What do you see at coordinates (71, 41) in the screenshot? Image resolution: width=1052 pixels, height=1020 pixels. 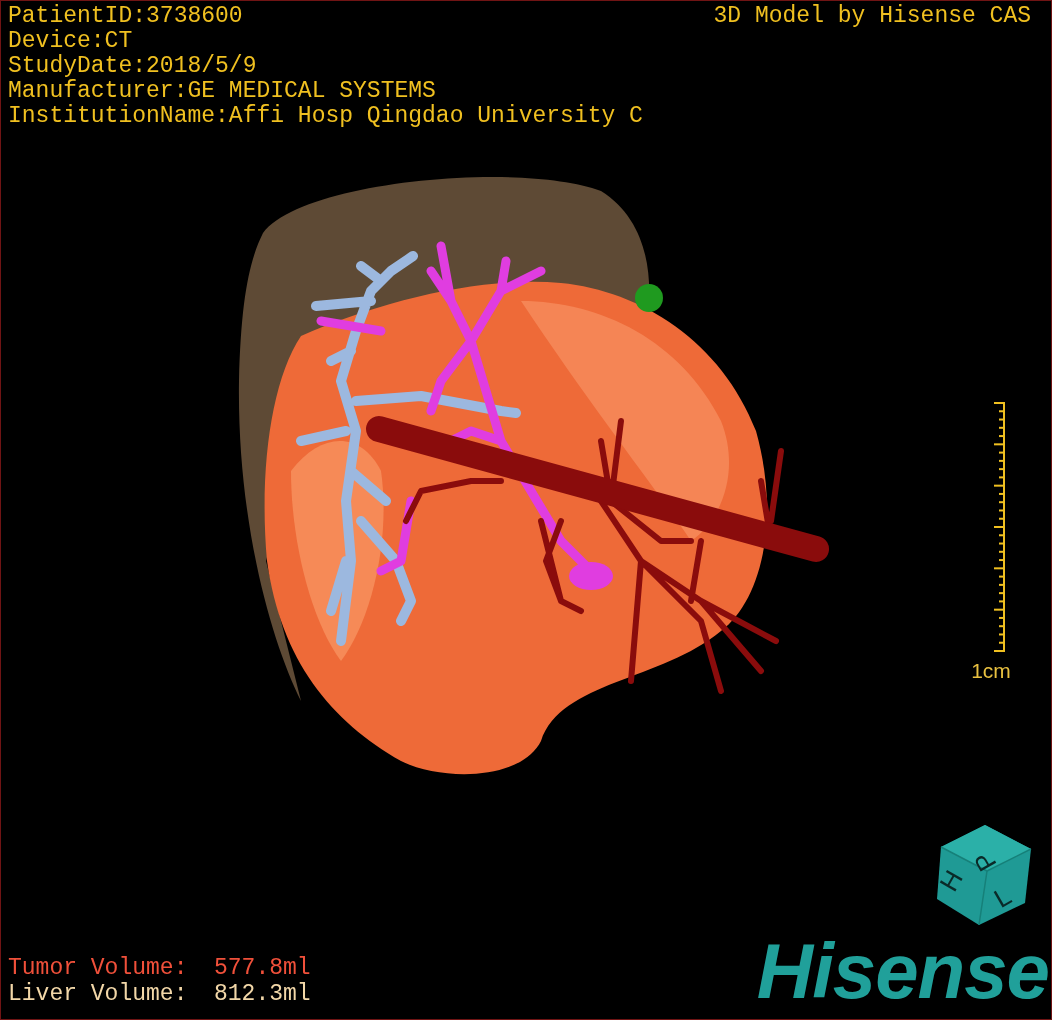 I see `patient-info-line: Device:CT` at bounding box center [71, 41].